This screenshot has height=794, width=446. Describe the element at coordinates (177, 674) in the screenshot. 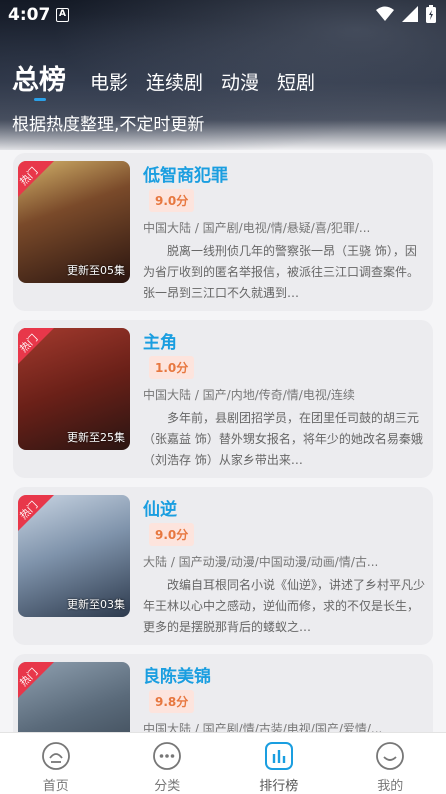

I see `item-title: 良陈美锦` at that location.